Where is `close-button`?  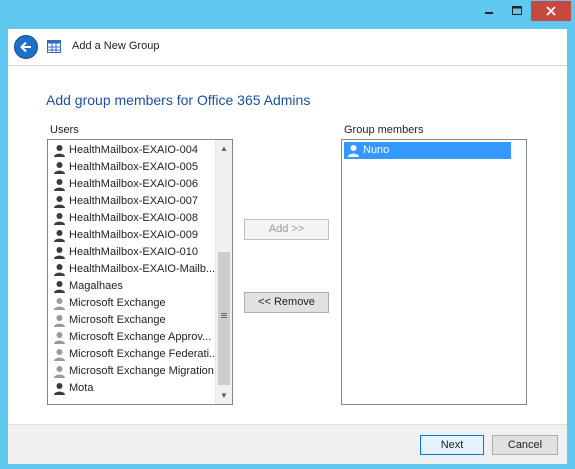 close-button is located at coordinates (551, 11).